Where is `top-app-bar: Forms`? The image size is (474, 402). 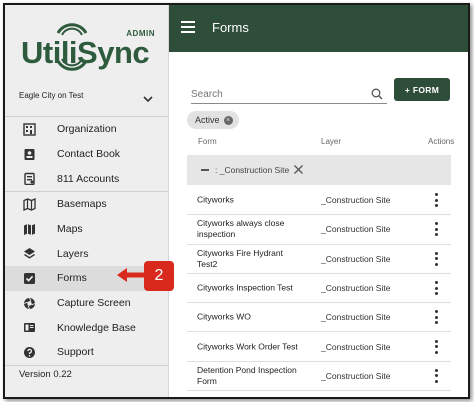 top-app-bar: Forms is located at coordinates (318, 28).